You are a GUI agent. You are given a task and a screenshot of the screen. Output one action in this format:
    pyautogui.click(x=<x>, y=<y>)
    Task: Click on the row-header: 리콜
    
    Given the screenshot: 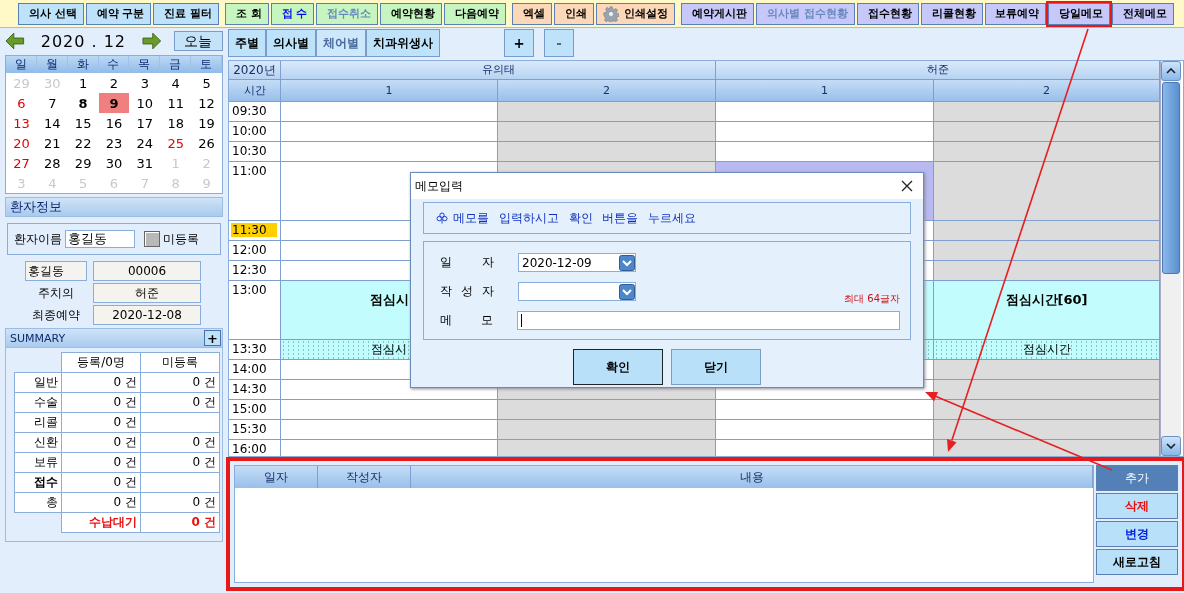 What is the action you would take?
    pyautogui.click(x=38, y=422)
    